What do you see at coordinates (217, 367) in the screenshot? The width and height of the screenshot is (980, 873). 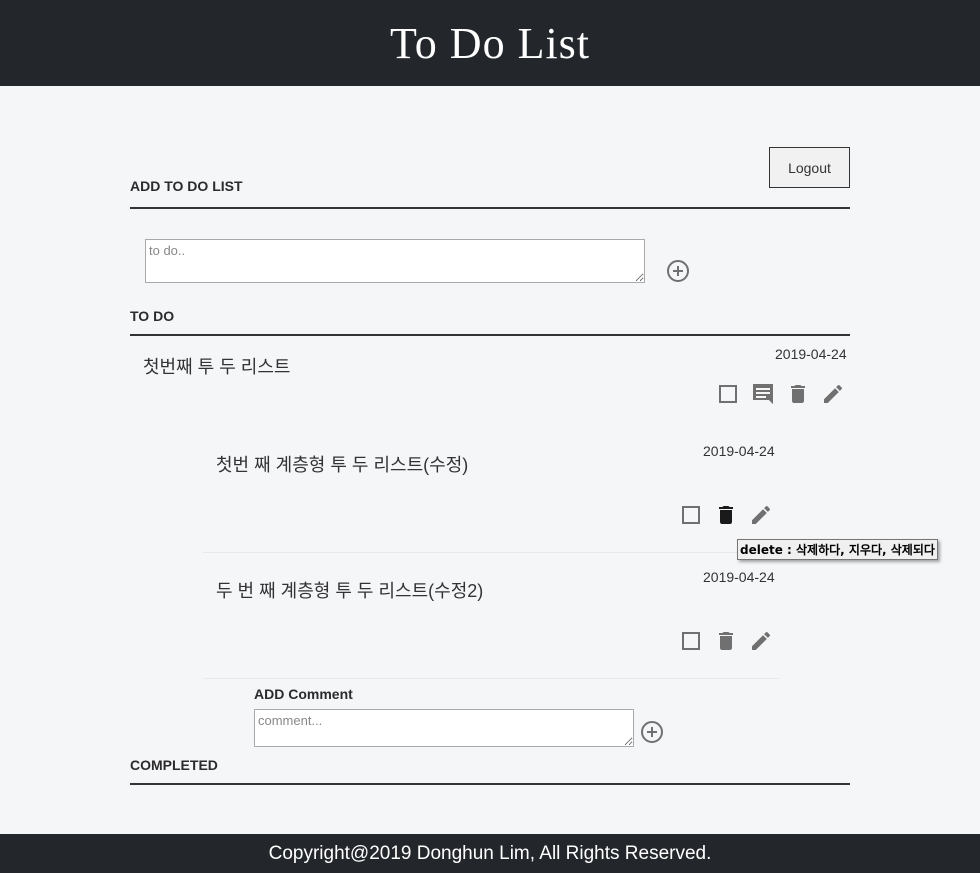 I see `todo-item-text: 첫번째 투 두 리스트` at bounding box center [217, 367].